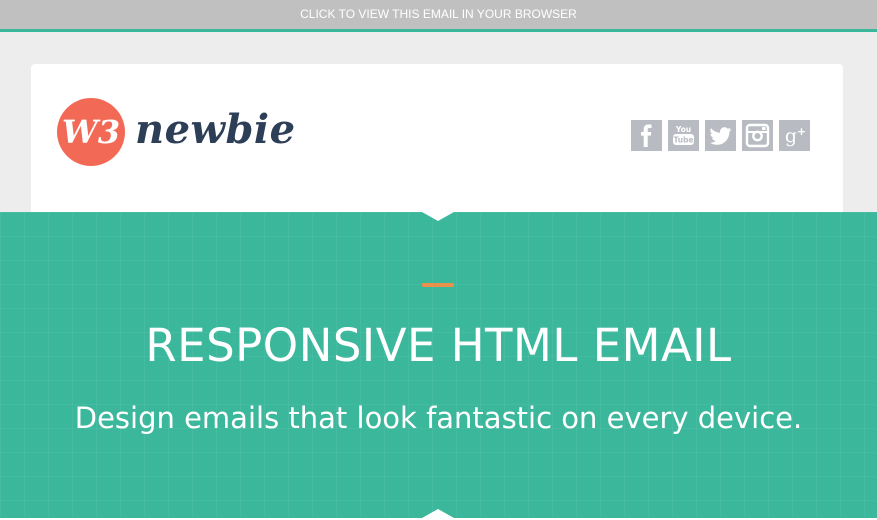 Image resolution: width=877 pixels, height=520 pixels. I want to click on google-plus-icon: g +, so click(795, 136).